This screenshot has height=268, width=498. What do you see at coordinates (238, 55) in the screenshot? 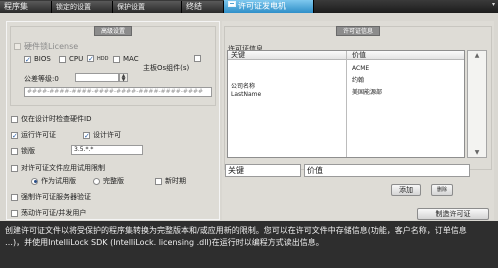
I see `column-key-header: 关键` at bounding box center [238, 55].